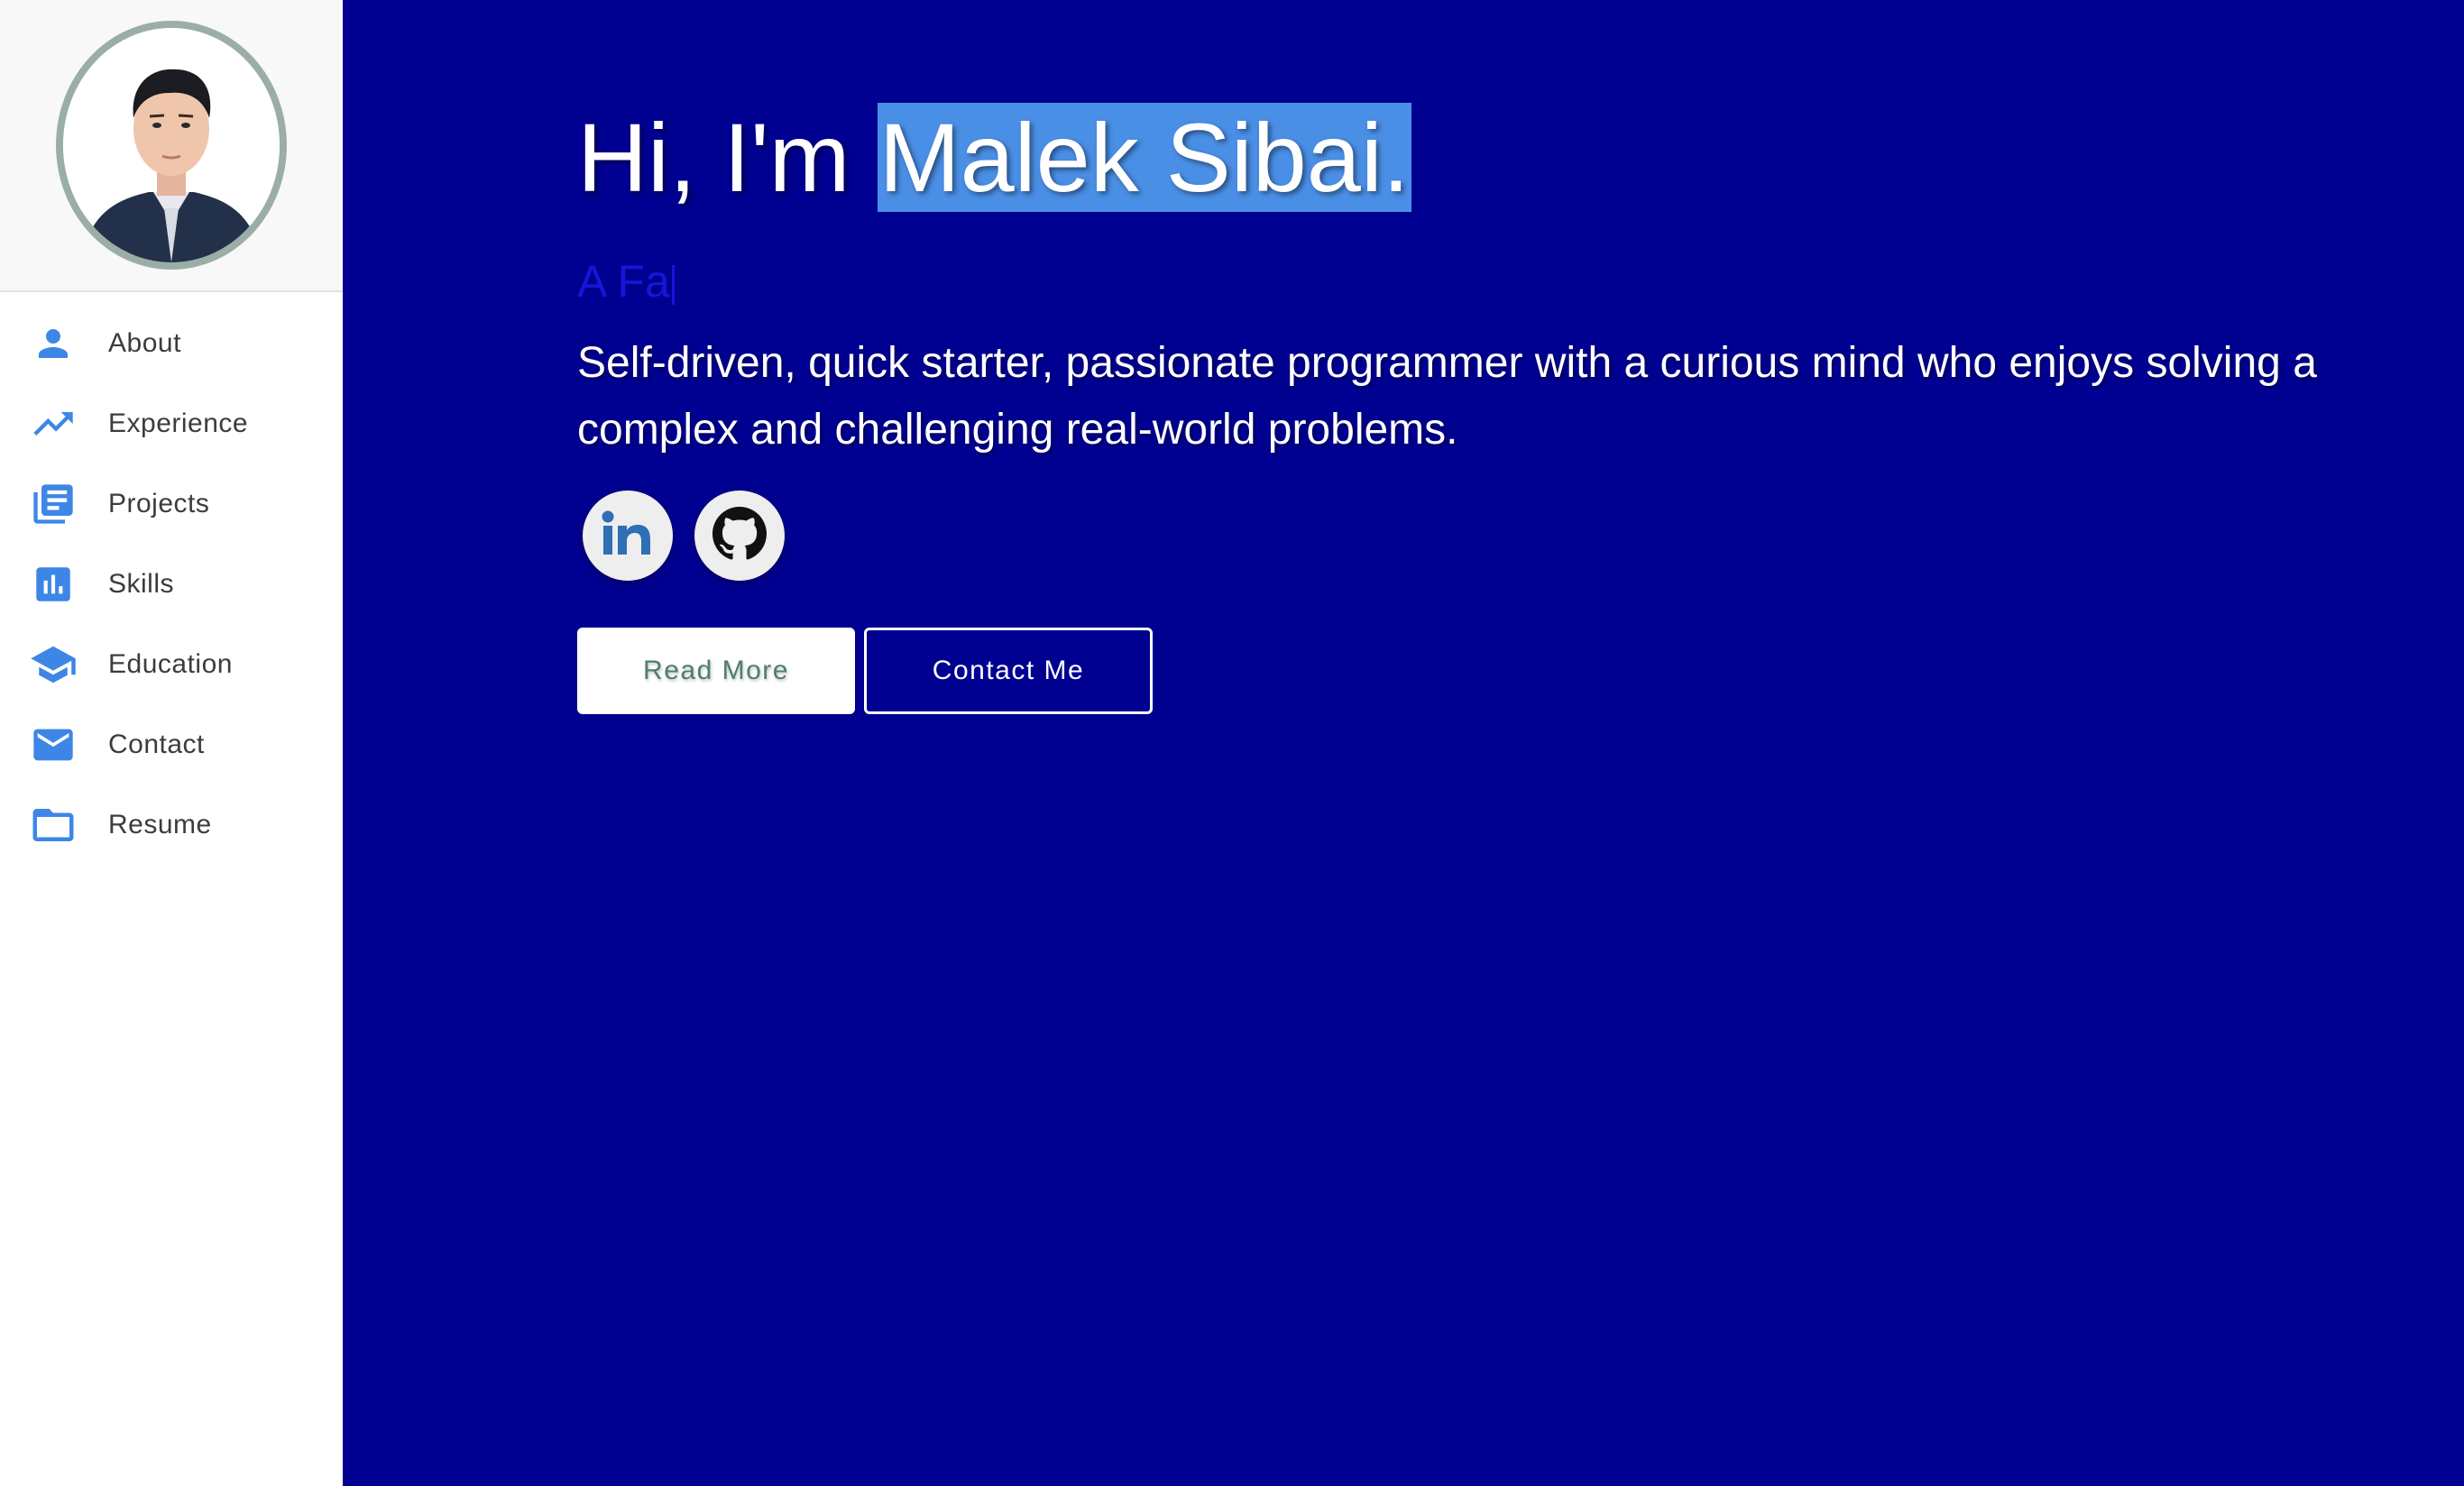 The image size is (2464, 1486). I want to click on profile-photo, so click(171, 145).